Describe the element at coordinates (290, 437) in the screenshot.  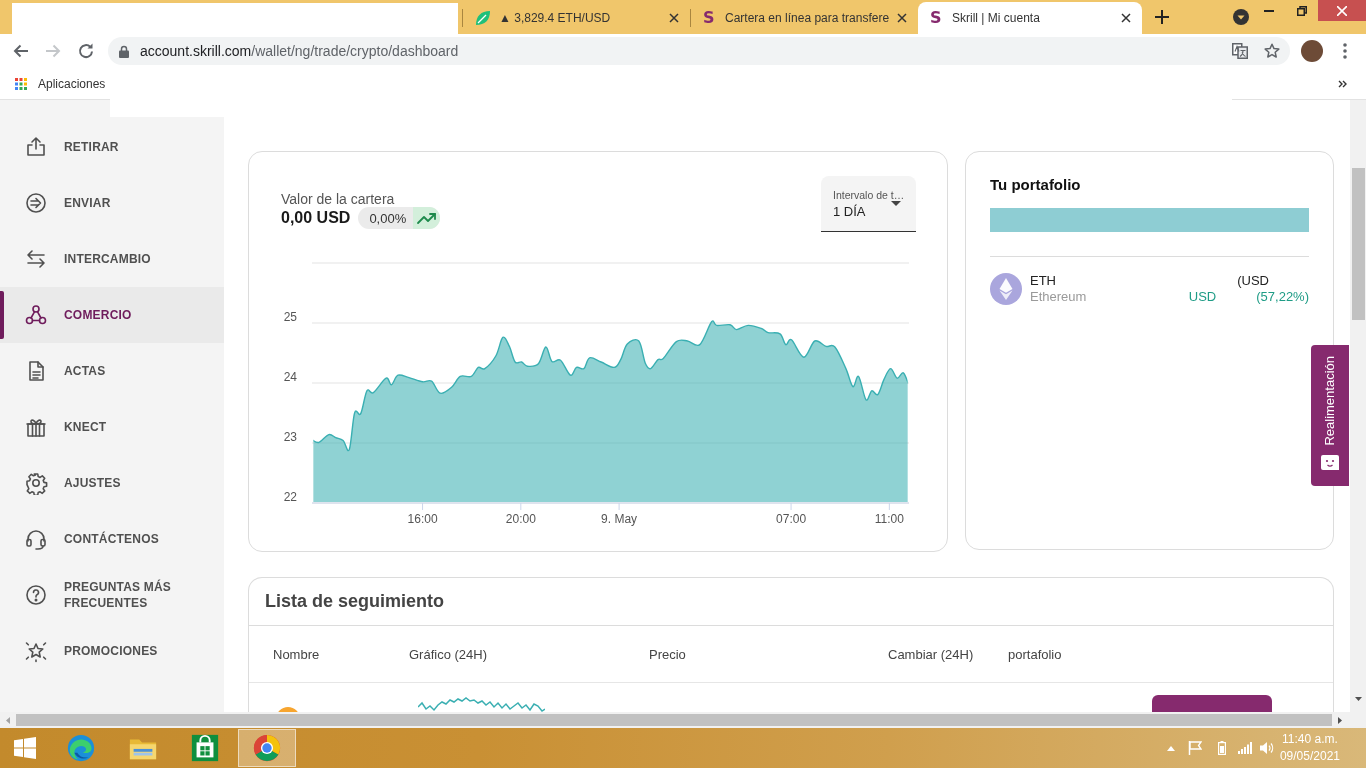
I see `y-axis-label: 23` at that location.